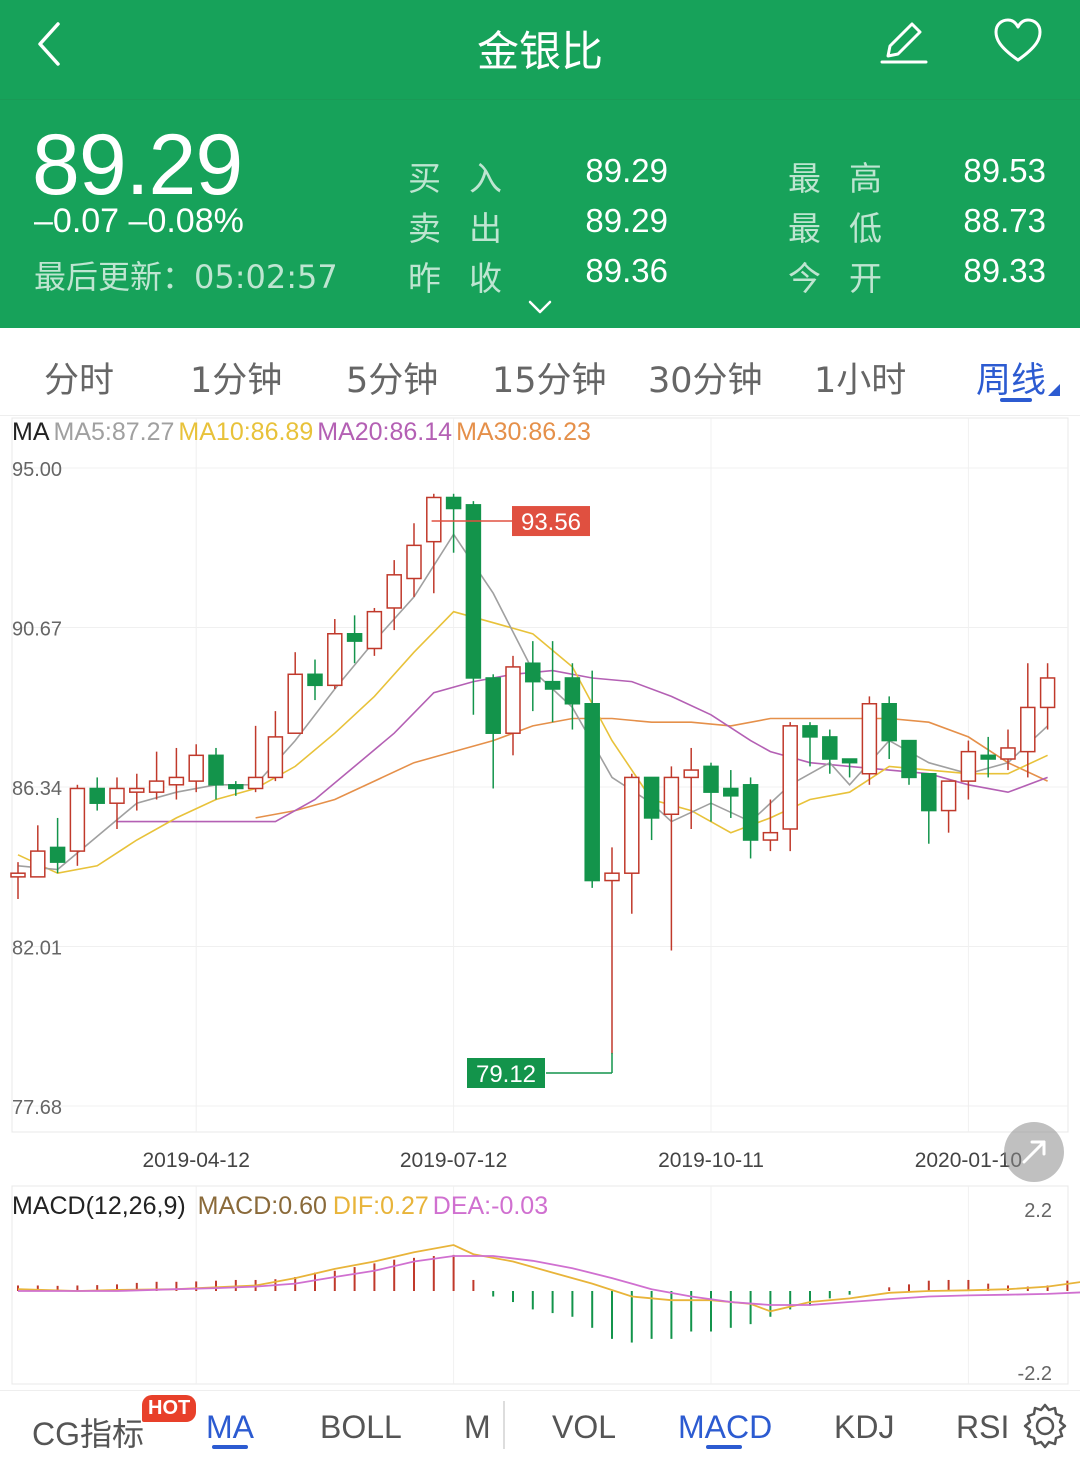 This screenshot has height=1466, width=1080. I want to click on ask-value: 89.29, so click(626, 220).